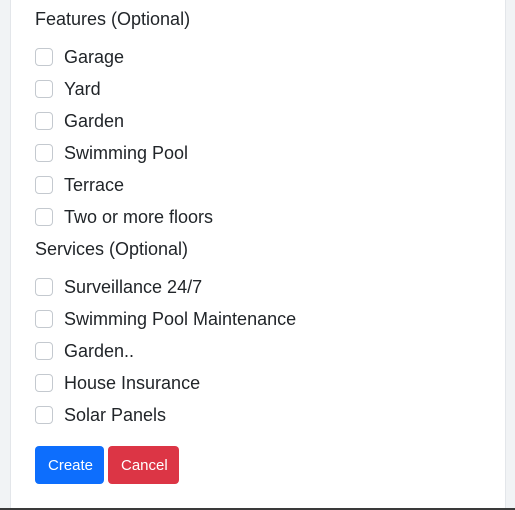 The image size is (515, 510). I want to click on pool-maintenance-checkbox, so click(44, 319).